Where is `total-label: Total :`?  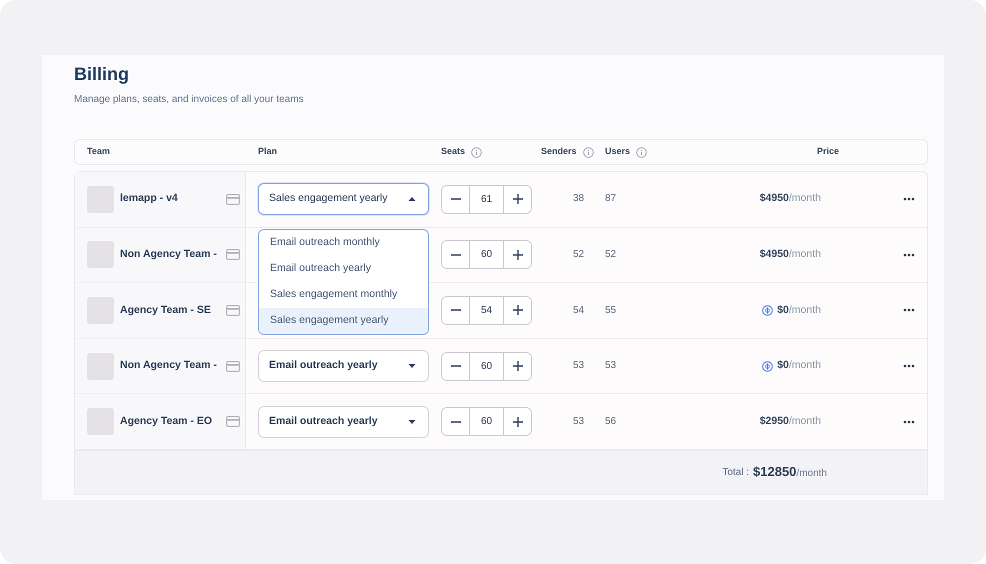
total-label: Total : is located at coordinates (736, 473).